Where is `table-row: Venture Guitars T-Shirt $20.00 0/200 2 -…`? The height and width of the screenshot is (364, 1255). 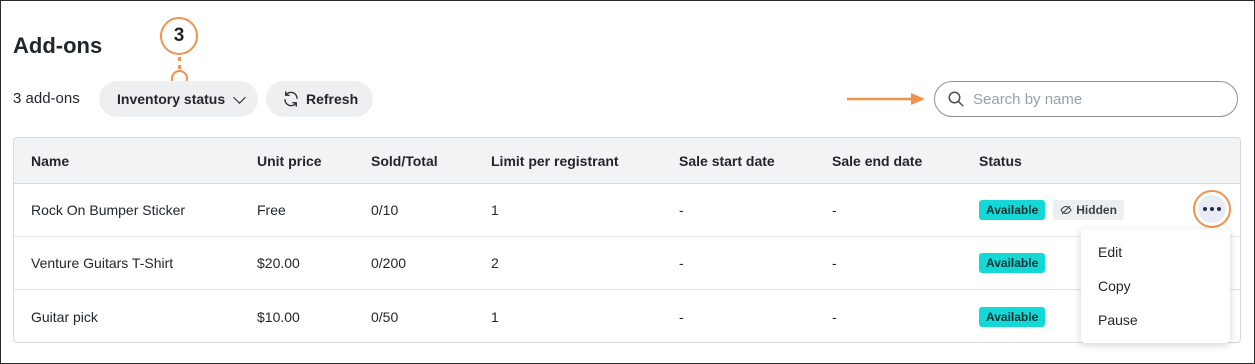 table-row: Venture Guitars T-Shirt $20.00 0/200 2 -… is located at coordinates (627, 263).